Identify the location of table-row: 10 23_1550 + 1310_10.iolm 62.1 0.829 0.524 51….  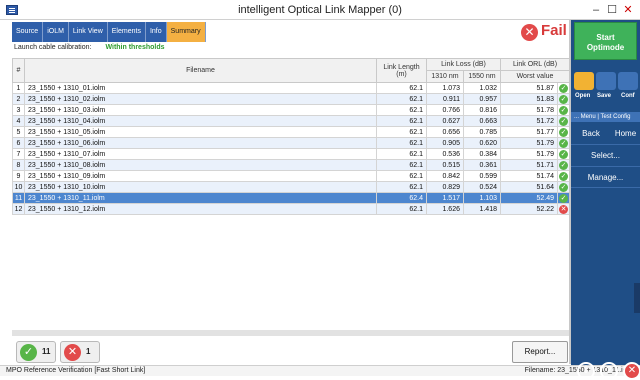
(291, 187).